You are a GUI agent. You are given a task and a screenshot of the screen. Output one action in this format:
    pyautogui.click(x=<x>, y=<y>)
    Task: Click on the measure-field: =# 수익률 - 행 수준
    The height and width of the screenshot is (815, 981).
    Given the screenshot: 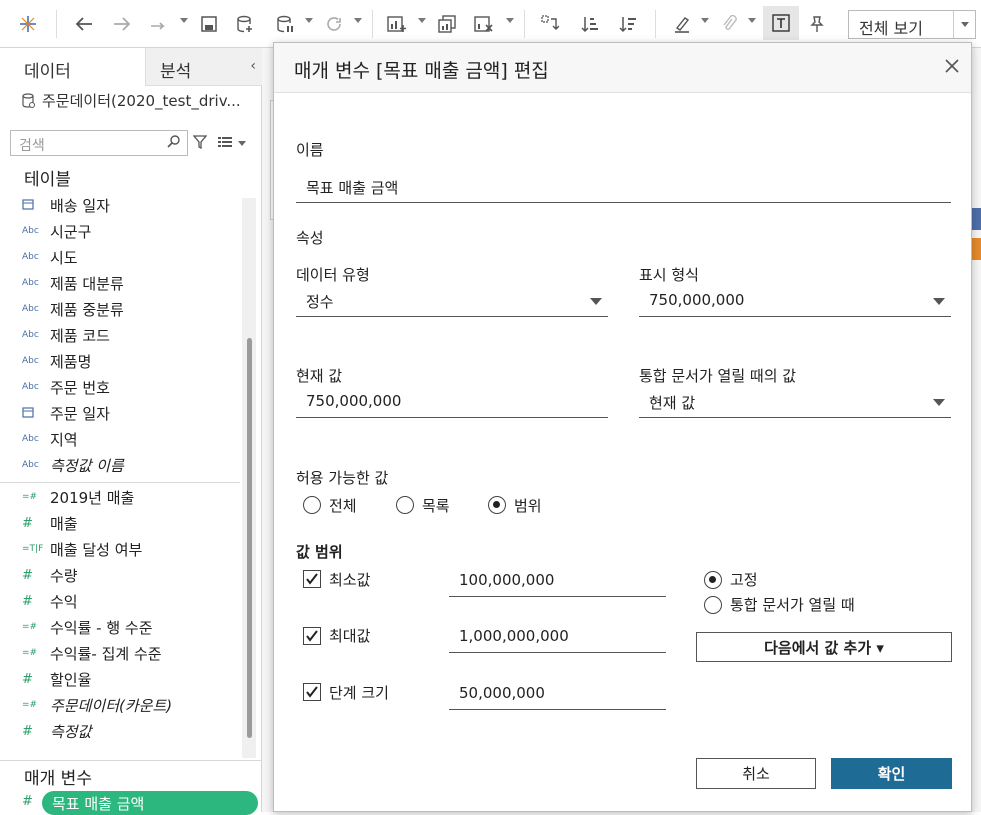 What is the action you would take?
    pyautogui.click(x=131, y=627)
    